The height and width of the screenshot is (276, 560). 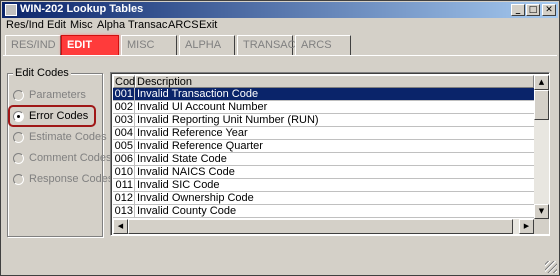 What do you see at coordinates (57, 95) in the screenshot?
I see `radio-label: Parameters` at bounding box center [57, 95].